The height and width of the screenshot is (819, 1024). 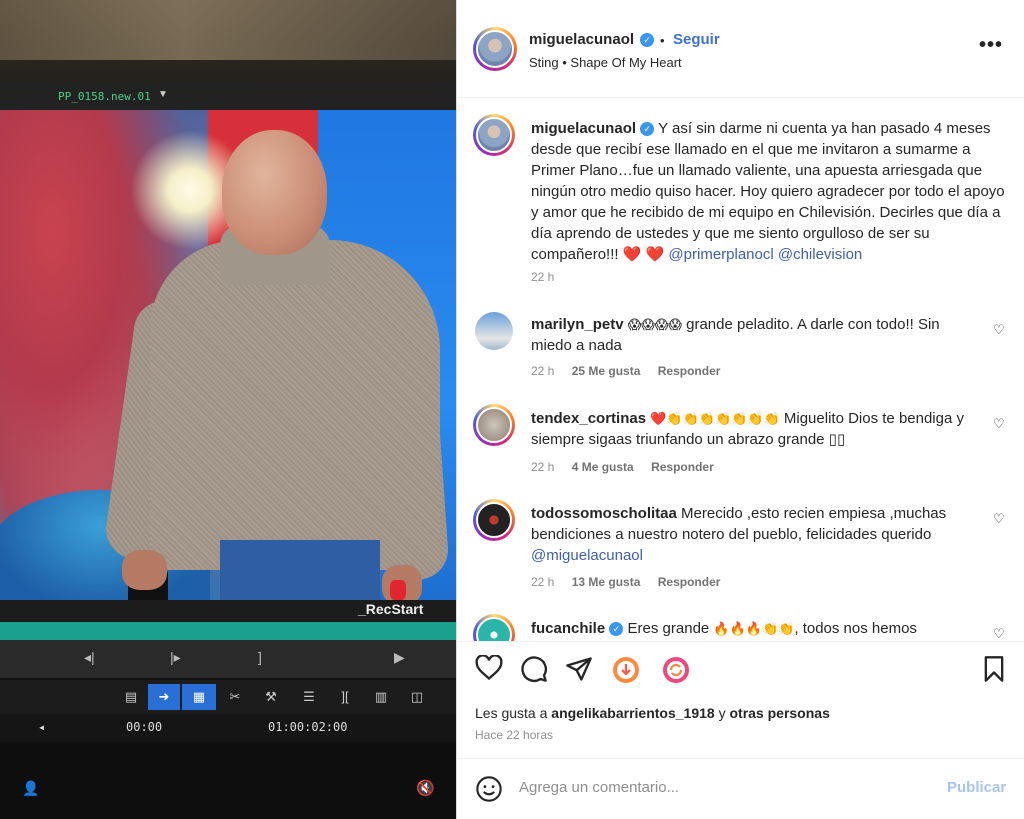 I want to click on comment-text: , todos nos hemos, so click(x=855, y=628).